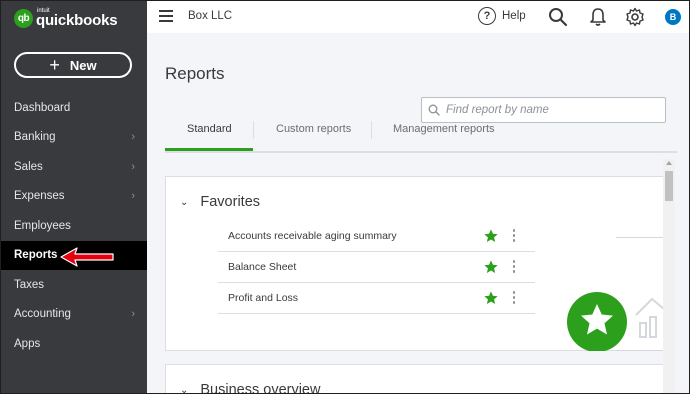  What do you see at coordinates (42, 314) in the screenshot?
I see `sidebar-item-label: Accounting` at bounding box center [42, 314].